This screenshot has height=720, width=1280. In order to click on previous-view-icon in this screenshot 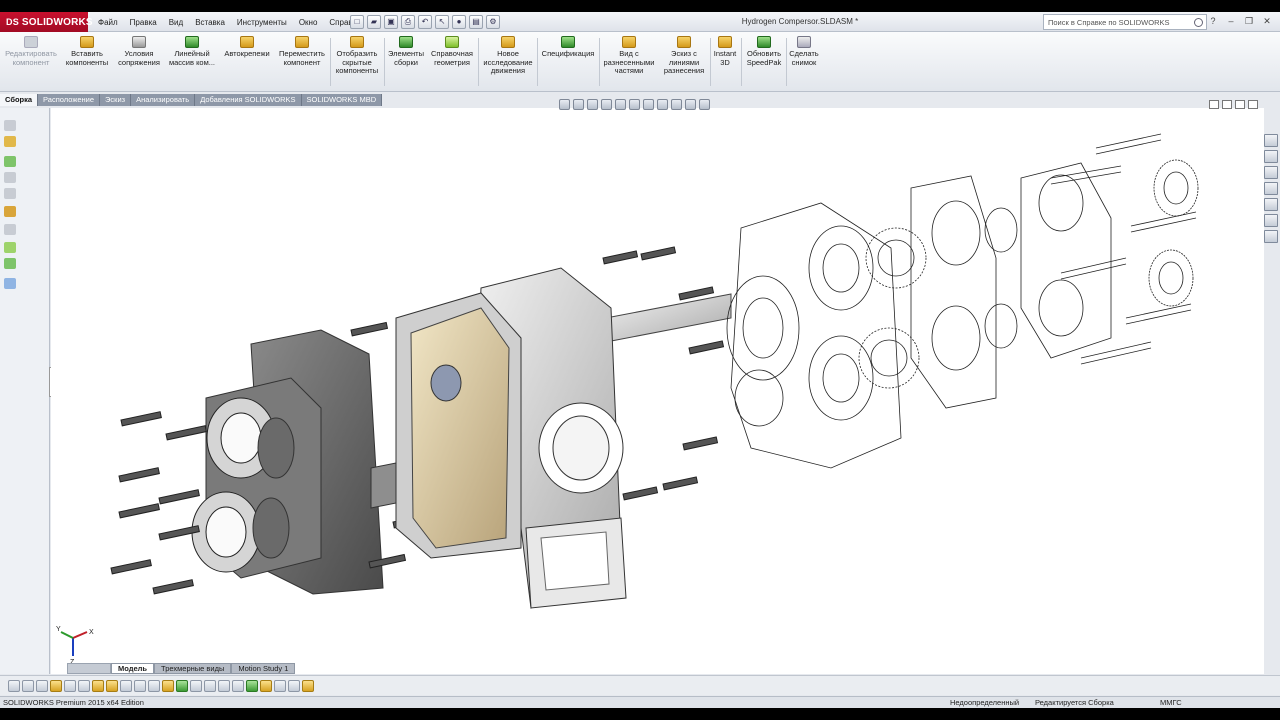, I will do `click(592, 104)`.